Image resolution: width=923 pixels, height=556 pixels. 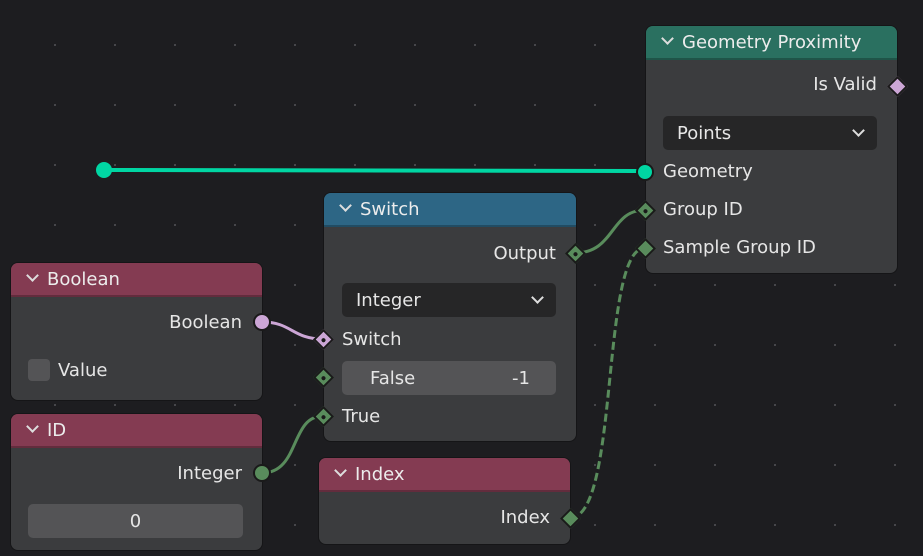 I want to click on node-header: ID, so click(x=136, y=431).